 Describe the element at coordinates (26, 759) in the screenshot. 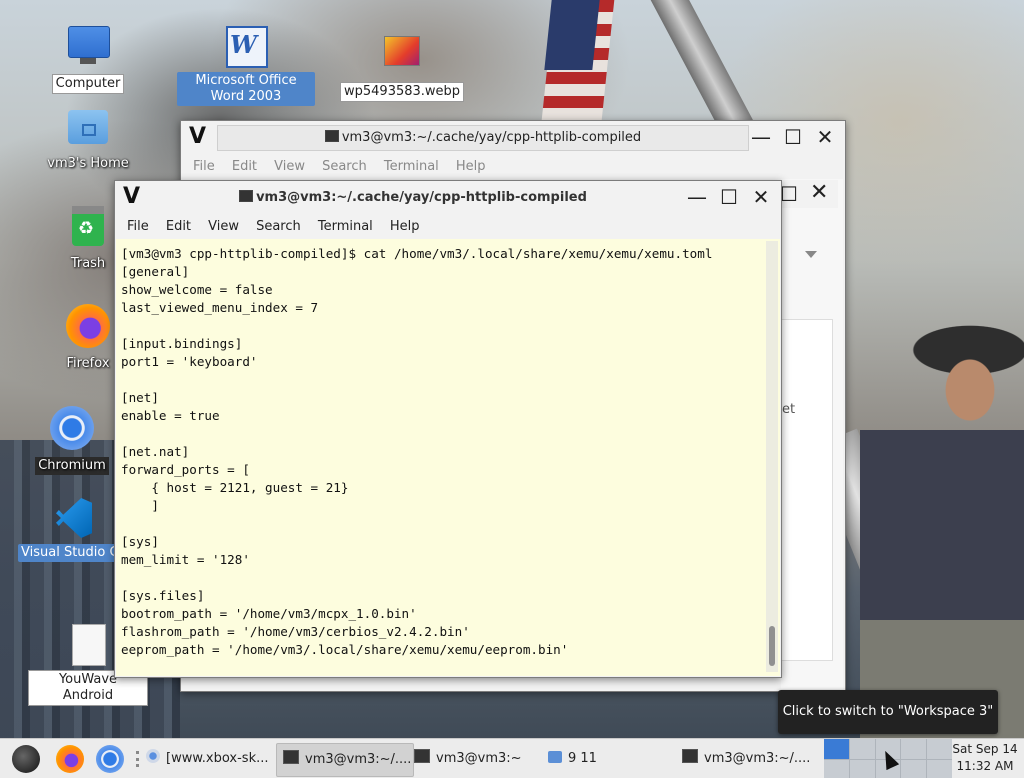

I see `start-menu-icon` at that location.